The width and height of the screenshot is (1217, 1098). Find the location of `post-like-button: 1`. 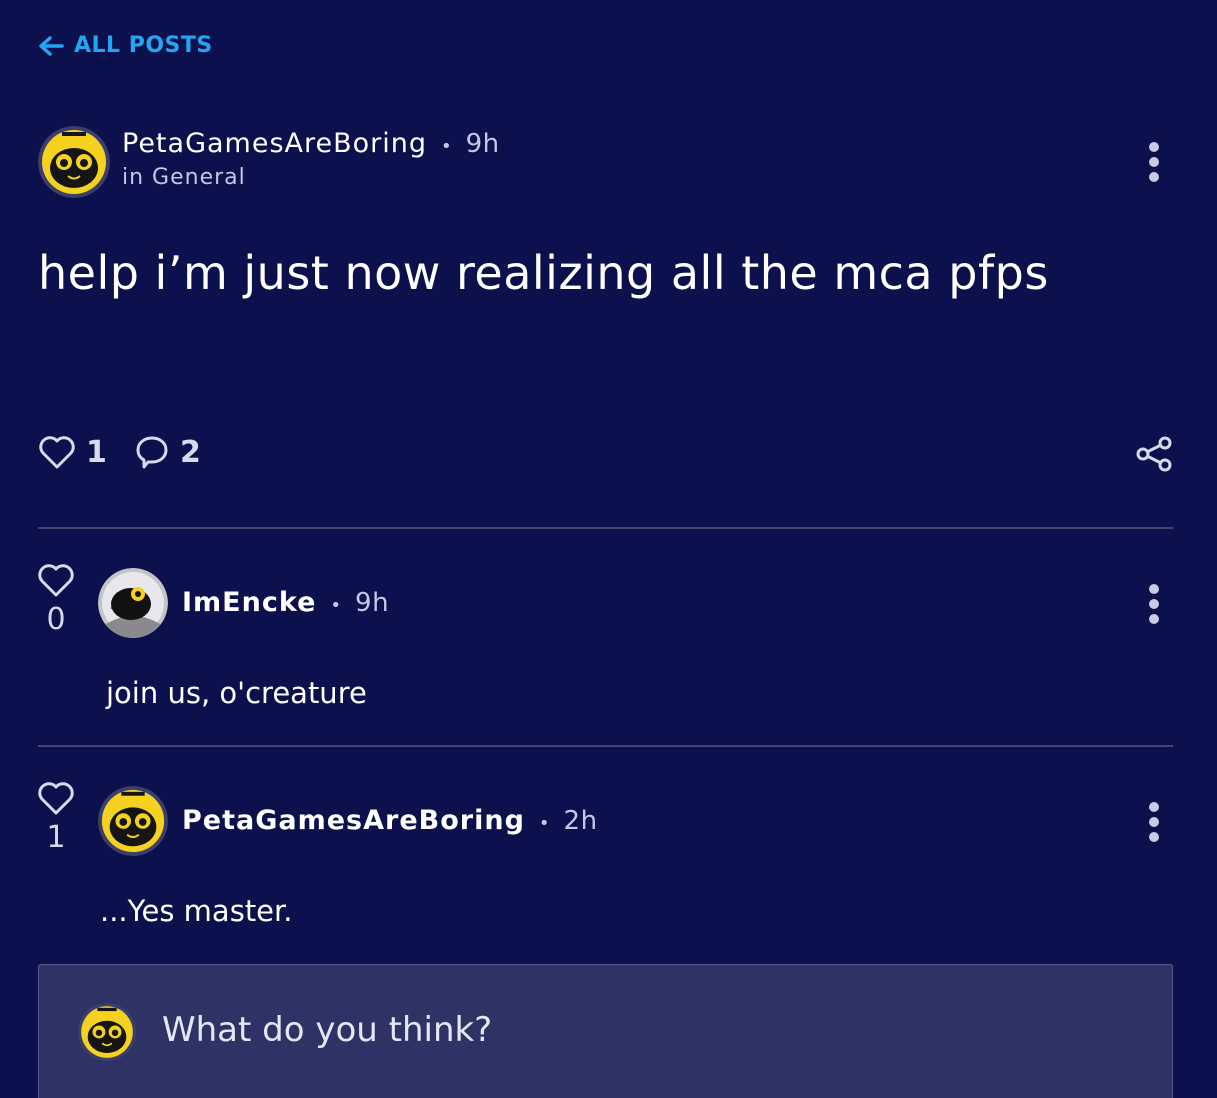

post-like-button: 1 is located at coordinates (72, 452).